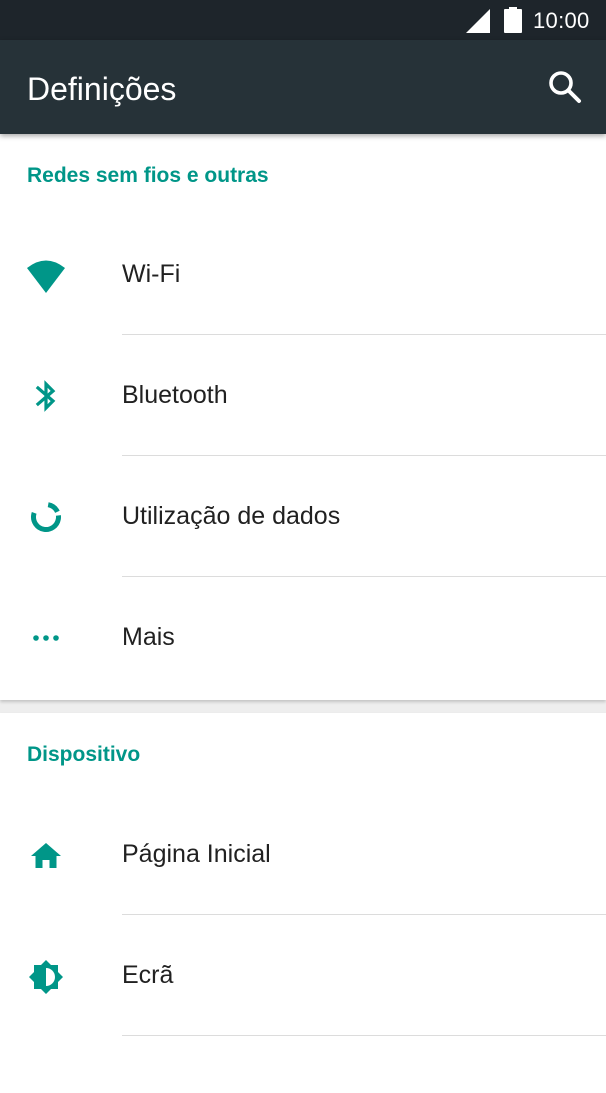 Image resolution: width=606 pixels, height=1093 pixels. Describe the element at coordinates (231, 516) in the screenshot. I see `settings-item-label: Utilização de dados` at that location.